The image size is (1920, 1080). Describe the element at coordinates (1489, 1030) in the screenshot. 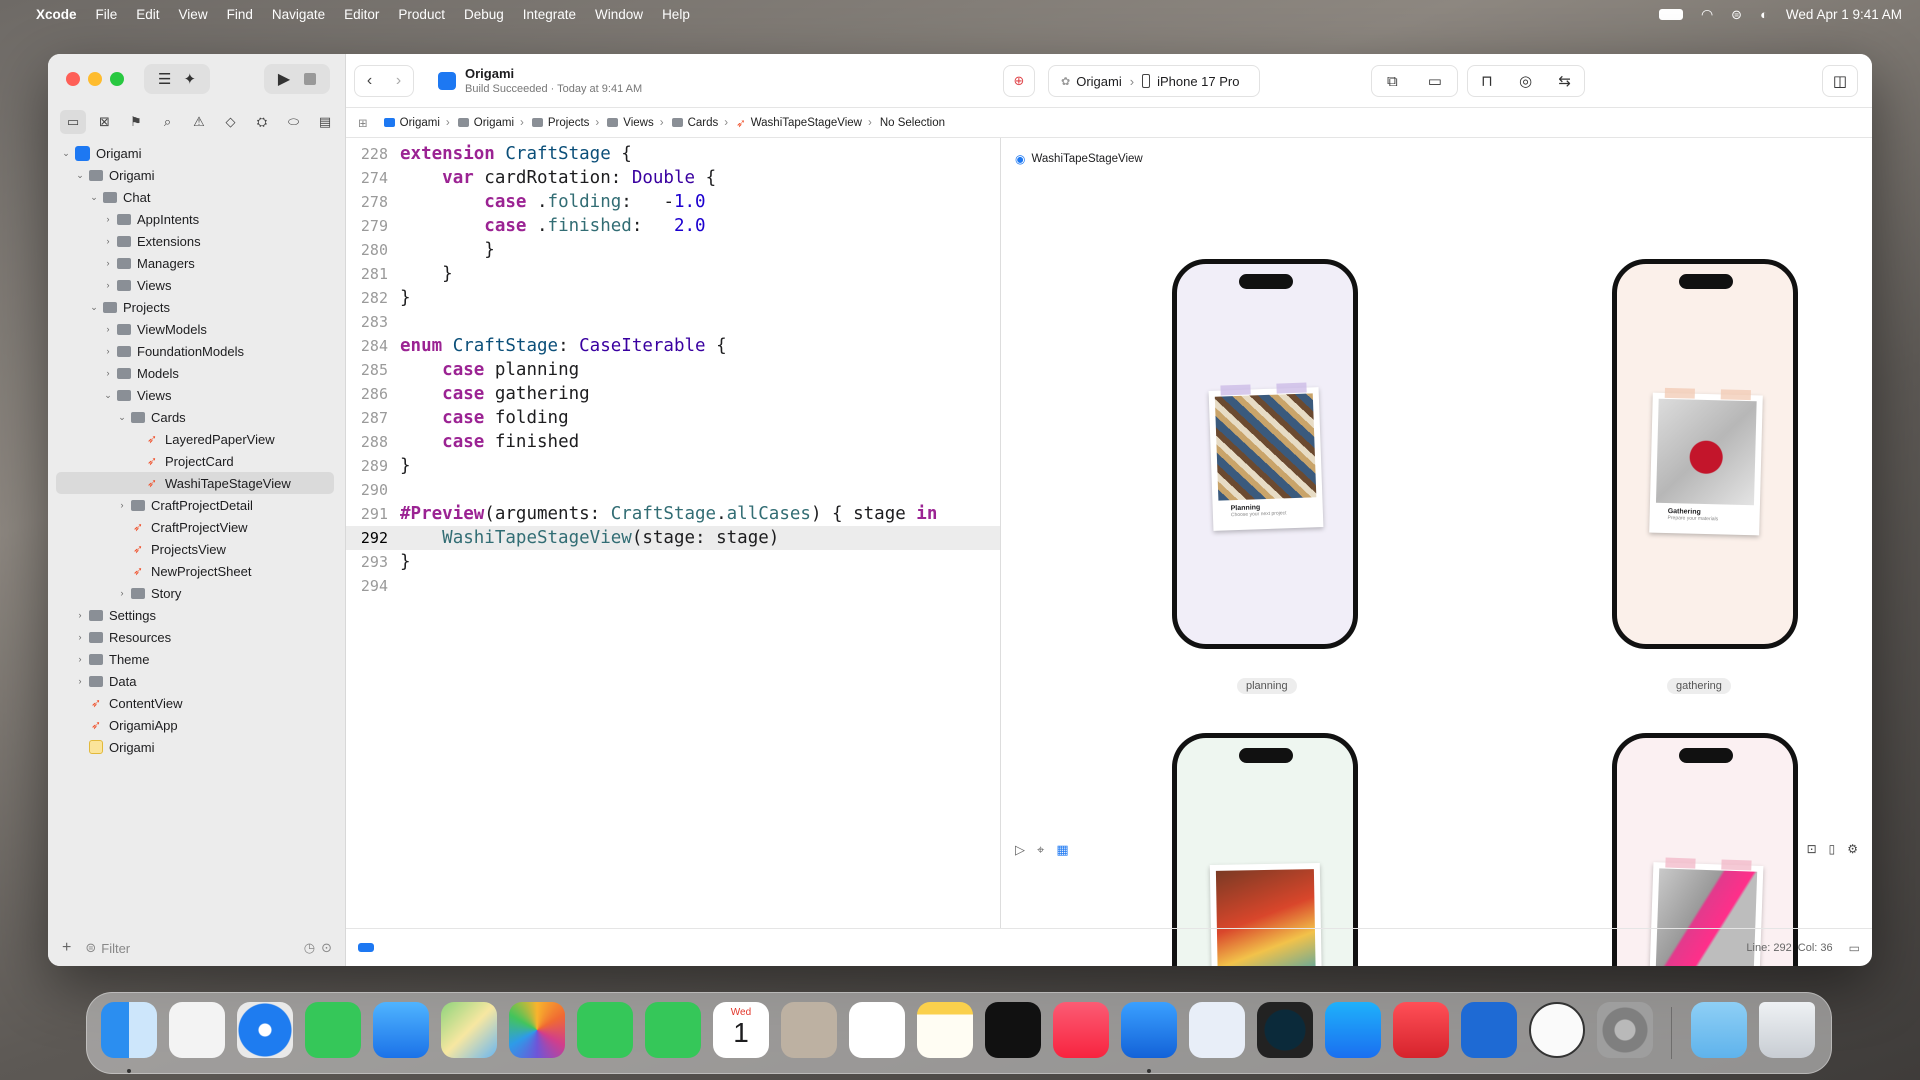

I see `simulator-icon` at that location.